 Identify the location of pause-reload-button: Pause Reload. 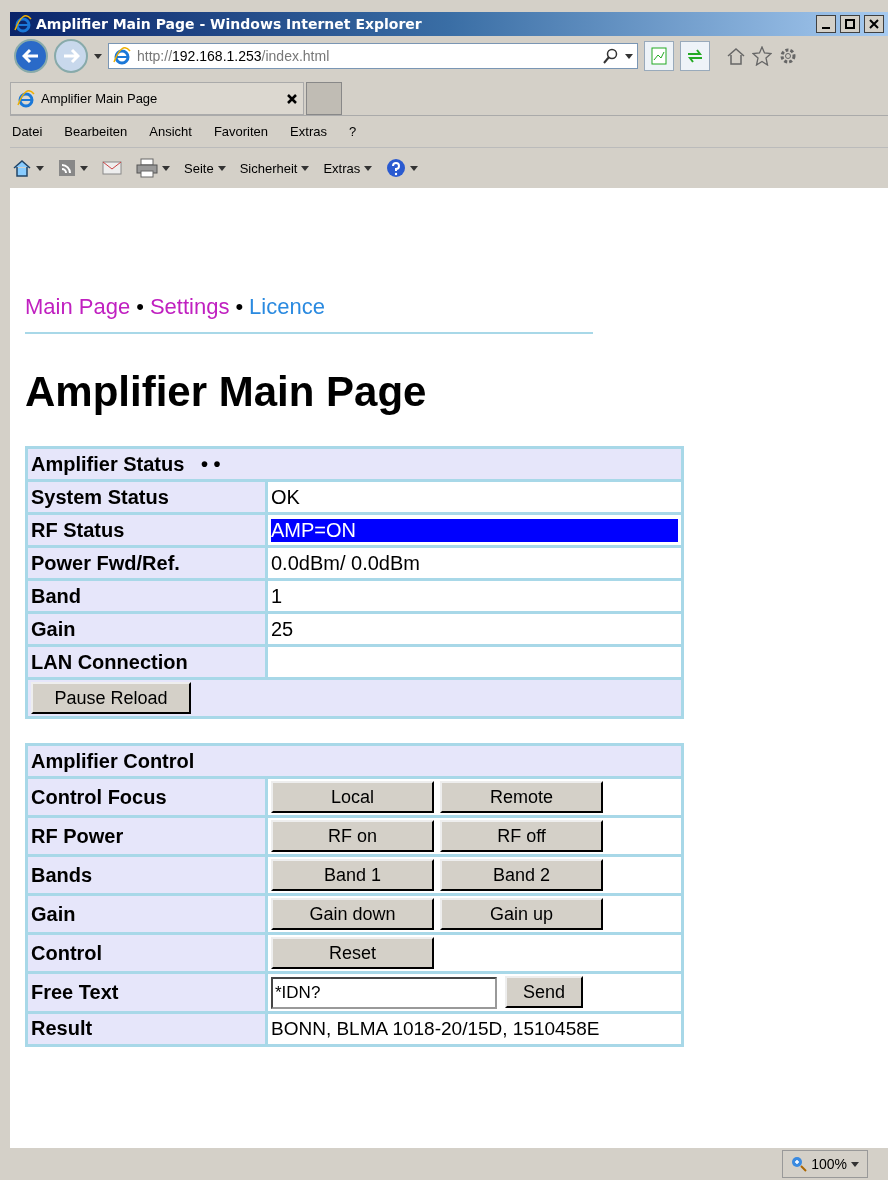
(111, 698).